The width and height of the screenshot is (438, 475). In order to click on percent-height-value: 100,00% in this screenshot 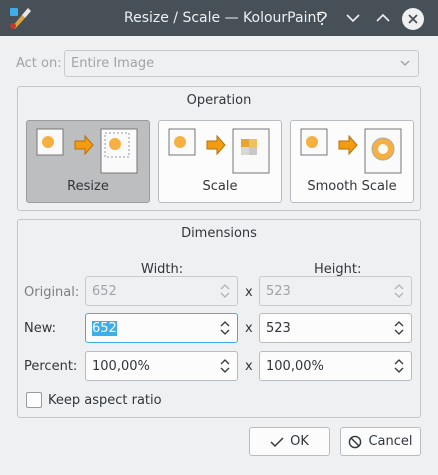, I will do `click(295, 366)`.